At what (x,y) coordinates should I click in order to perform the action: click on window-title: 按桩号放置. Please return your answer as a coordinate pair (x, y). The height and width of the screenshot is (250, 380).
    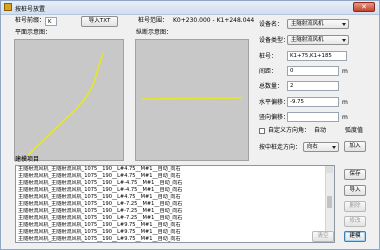
    Looking at the image, I should click on (30, 9).